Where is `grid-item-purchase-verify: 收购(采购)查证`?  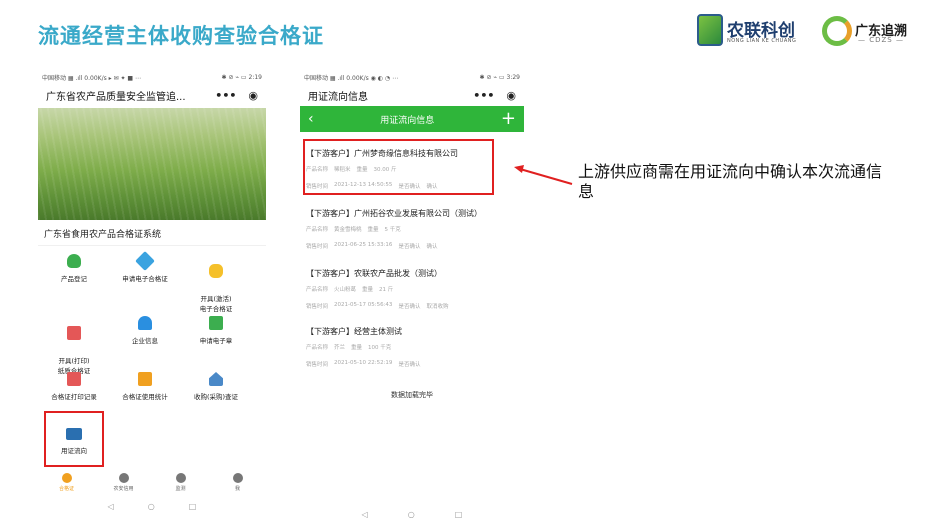
grid-item-purchase-verify: 收购(采购)查证 is located at coordinates (216, 387).